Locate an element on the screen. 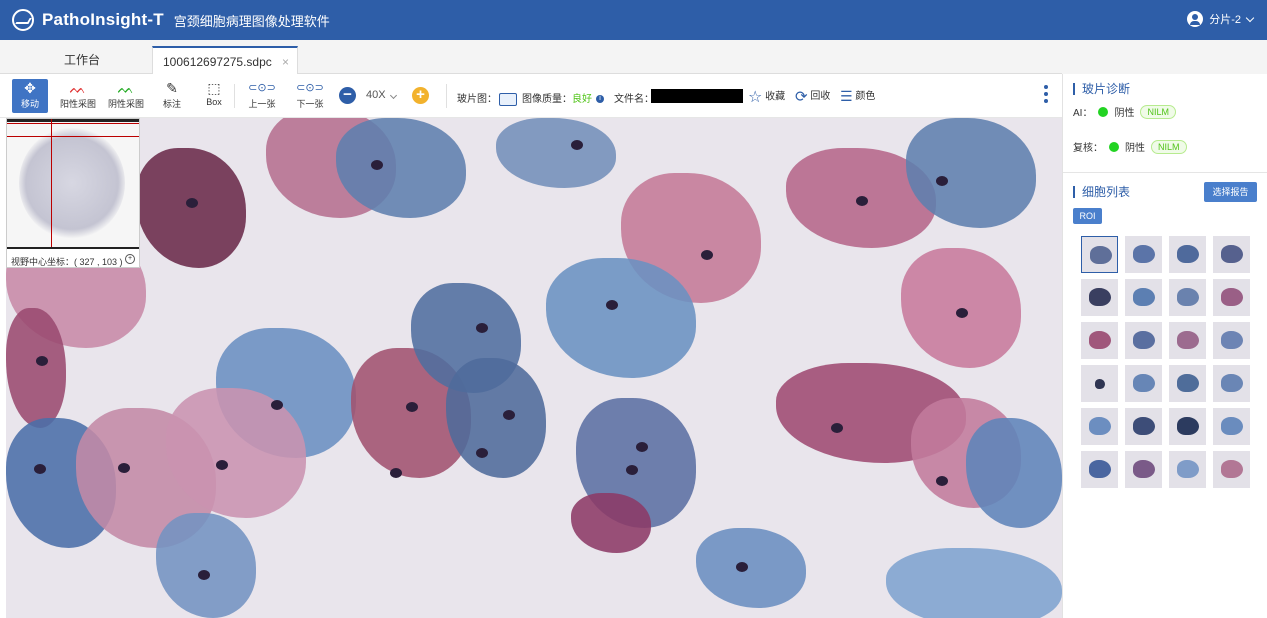 The width and height of the screenshot is (1267, 618). more-options-icon is located at coordinates (1046, 96).